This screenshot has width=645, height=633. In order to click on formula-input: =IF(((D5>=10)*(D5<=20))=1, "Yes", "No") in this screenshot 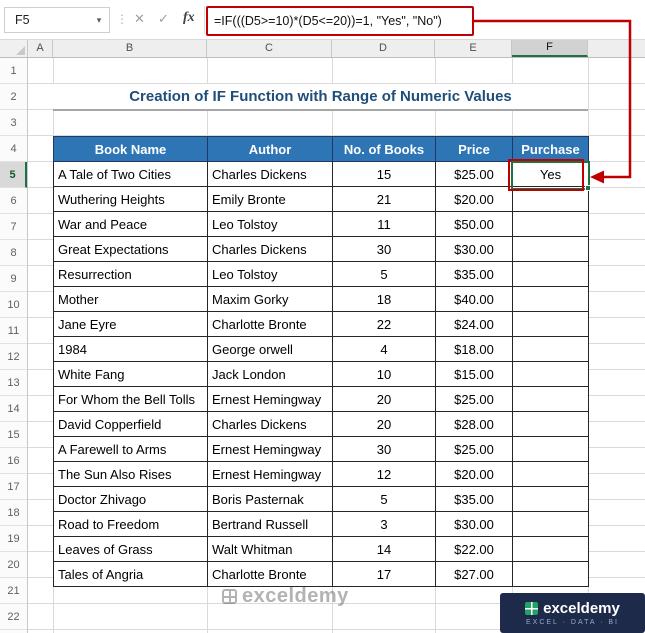, I will do `click(340, 21)`.